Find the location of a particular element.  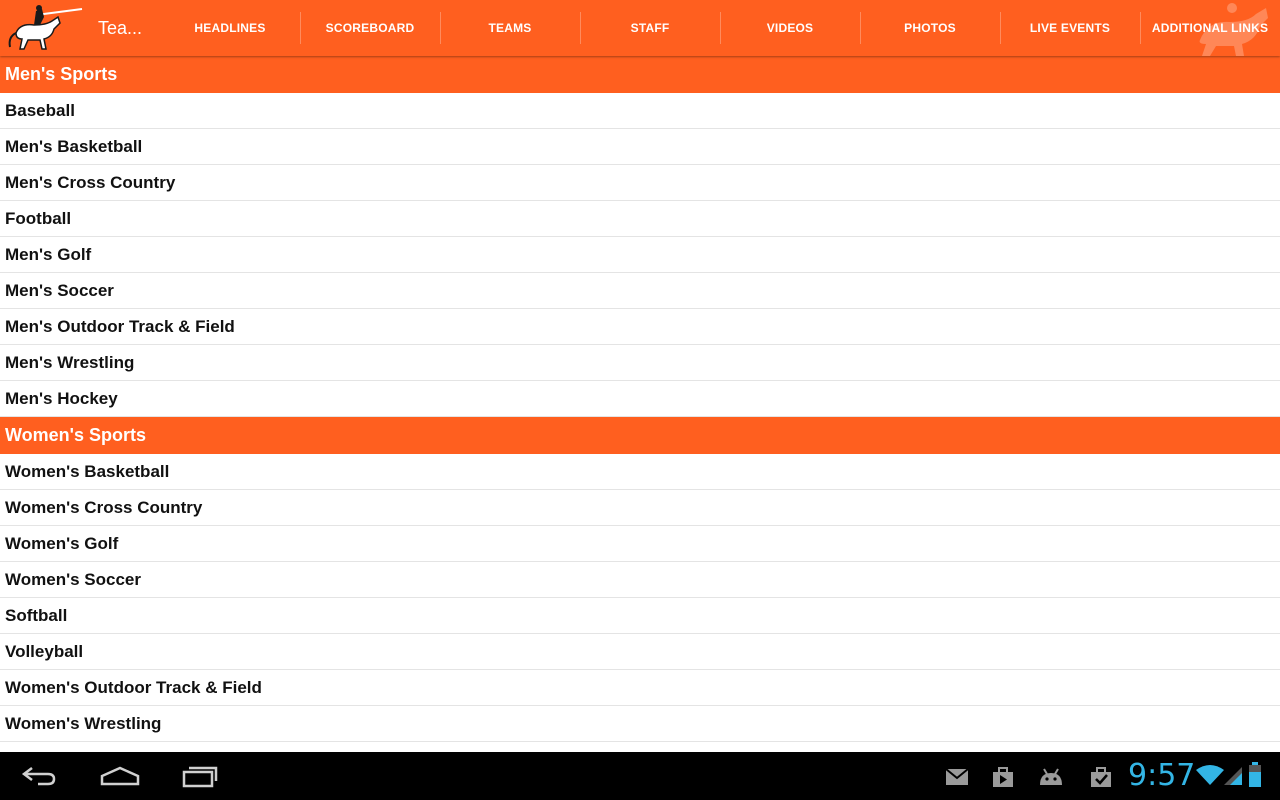

home-icon is located at coordinates (120, 776).